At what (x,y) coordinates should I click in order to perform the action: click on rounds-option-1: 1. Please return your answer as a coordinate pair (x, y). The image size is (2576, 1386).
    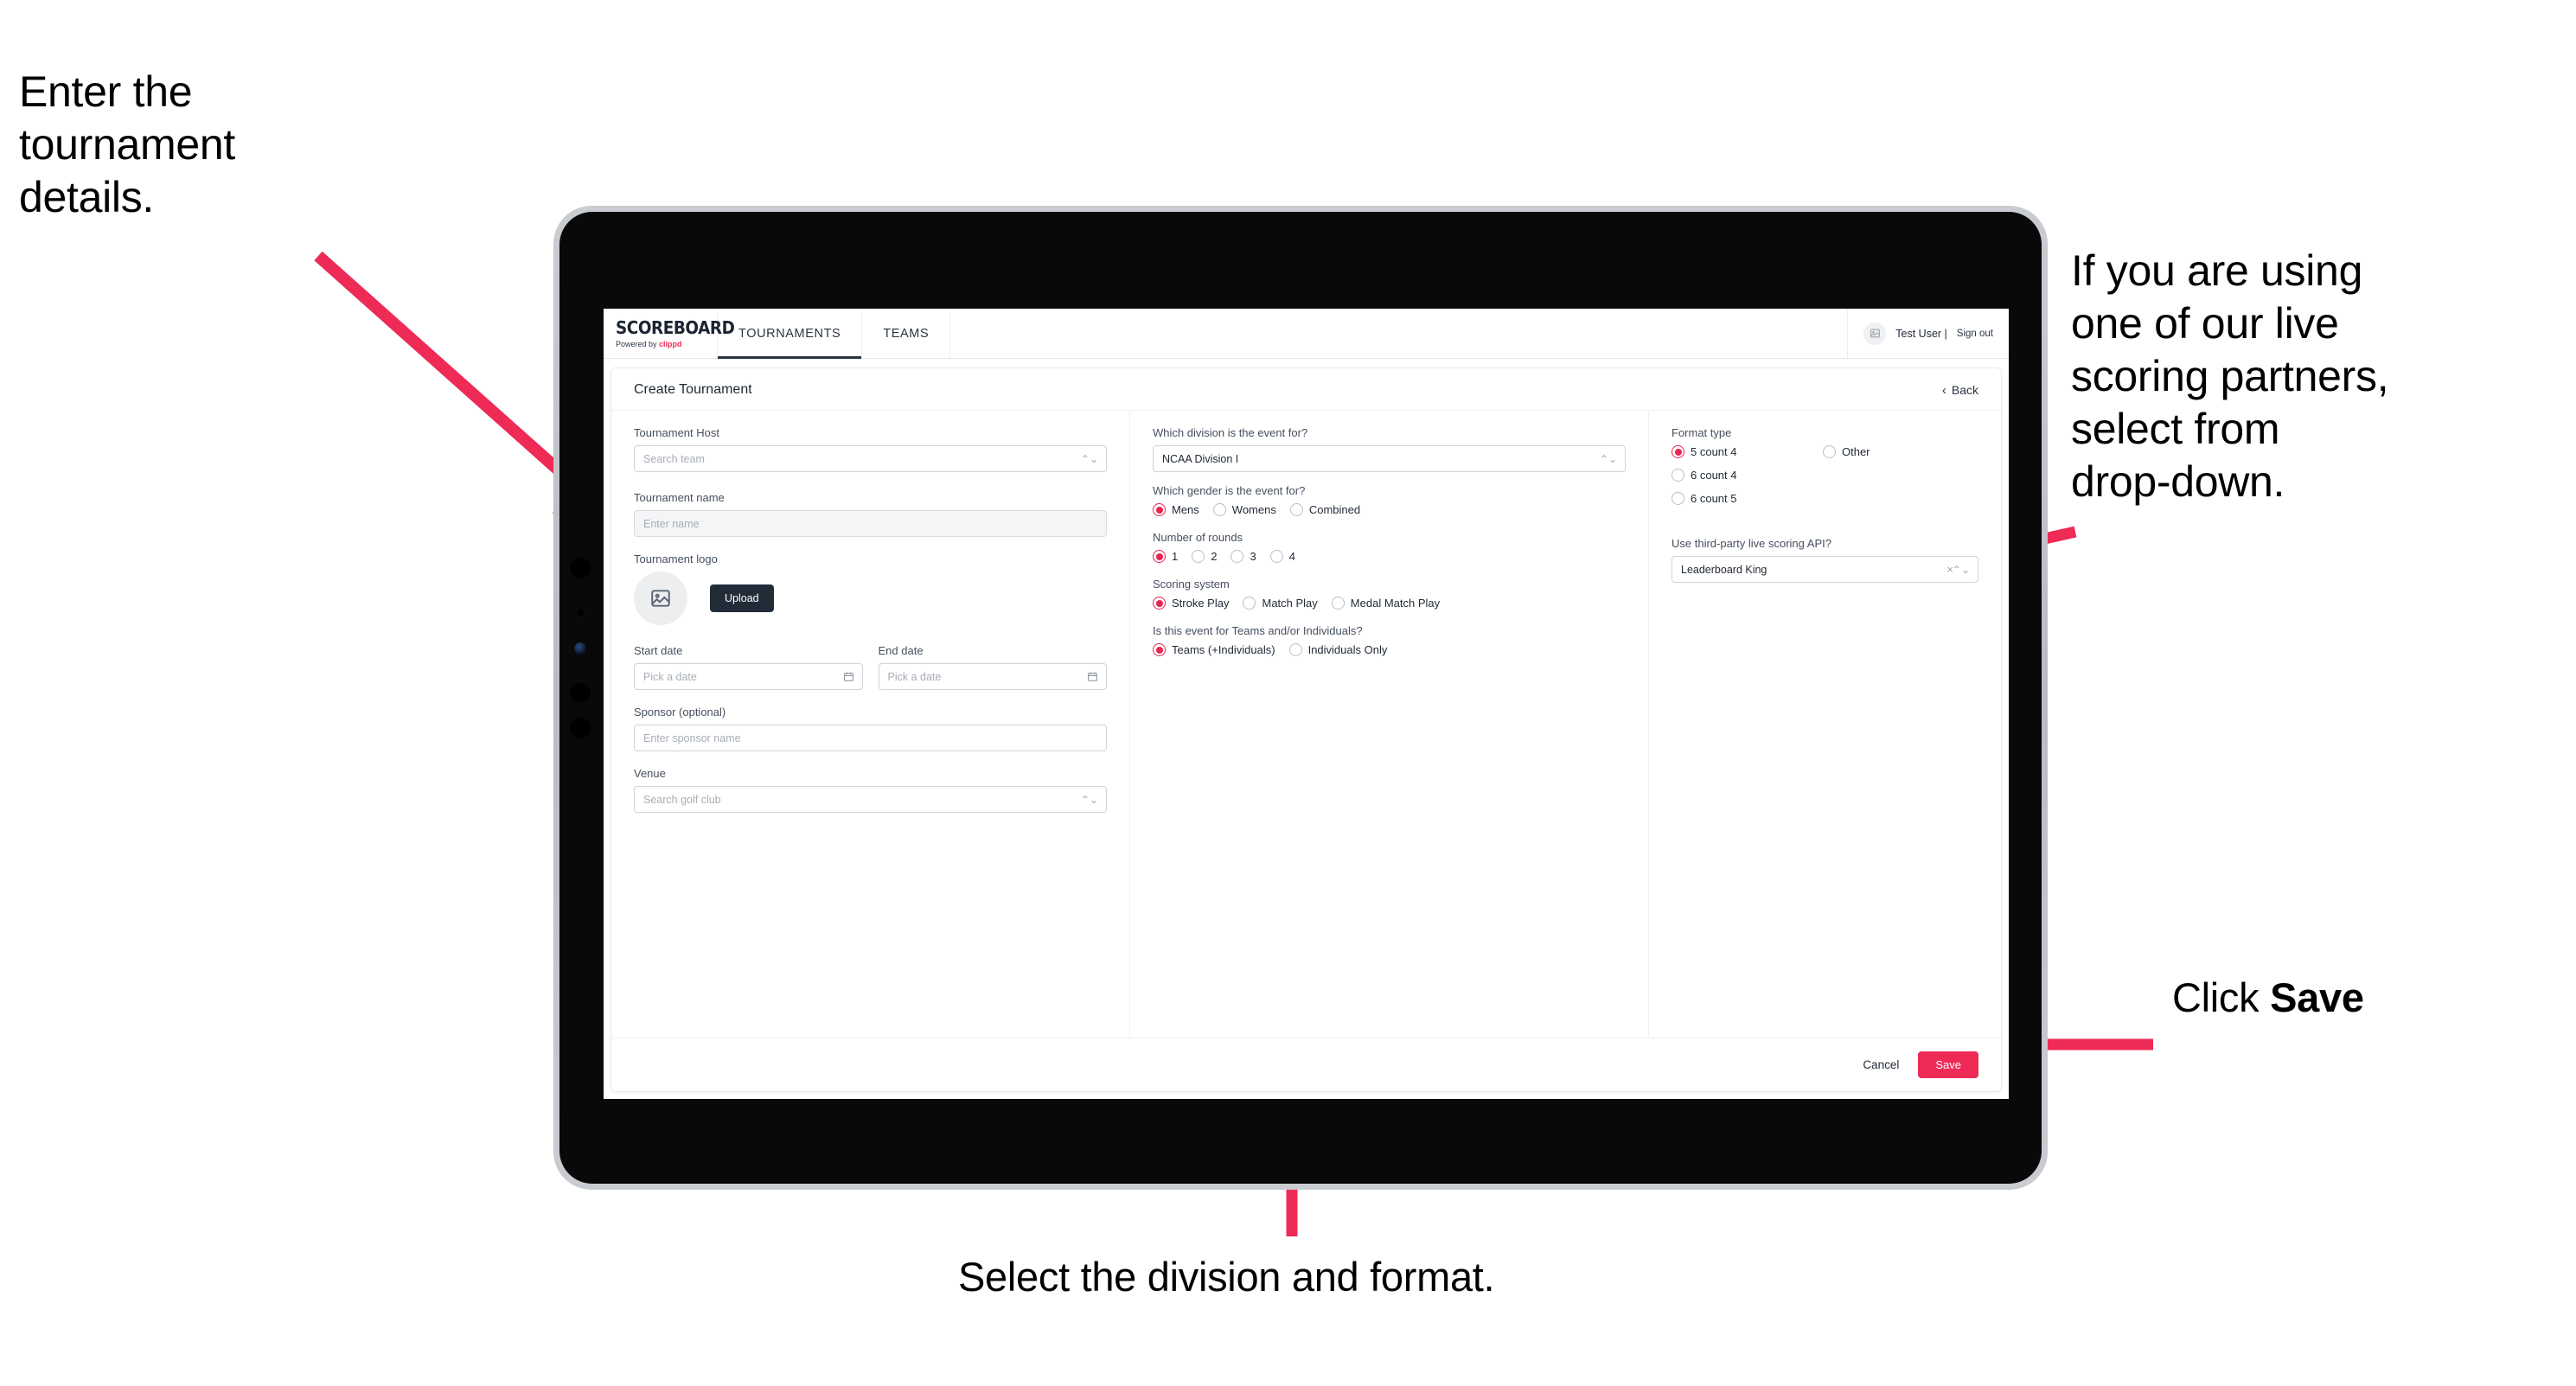
    Looking at the image, I should click on (1165, 556).